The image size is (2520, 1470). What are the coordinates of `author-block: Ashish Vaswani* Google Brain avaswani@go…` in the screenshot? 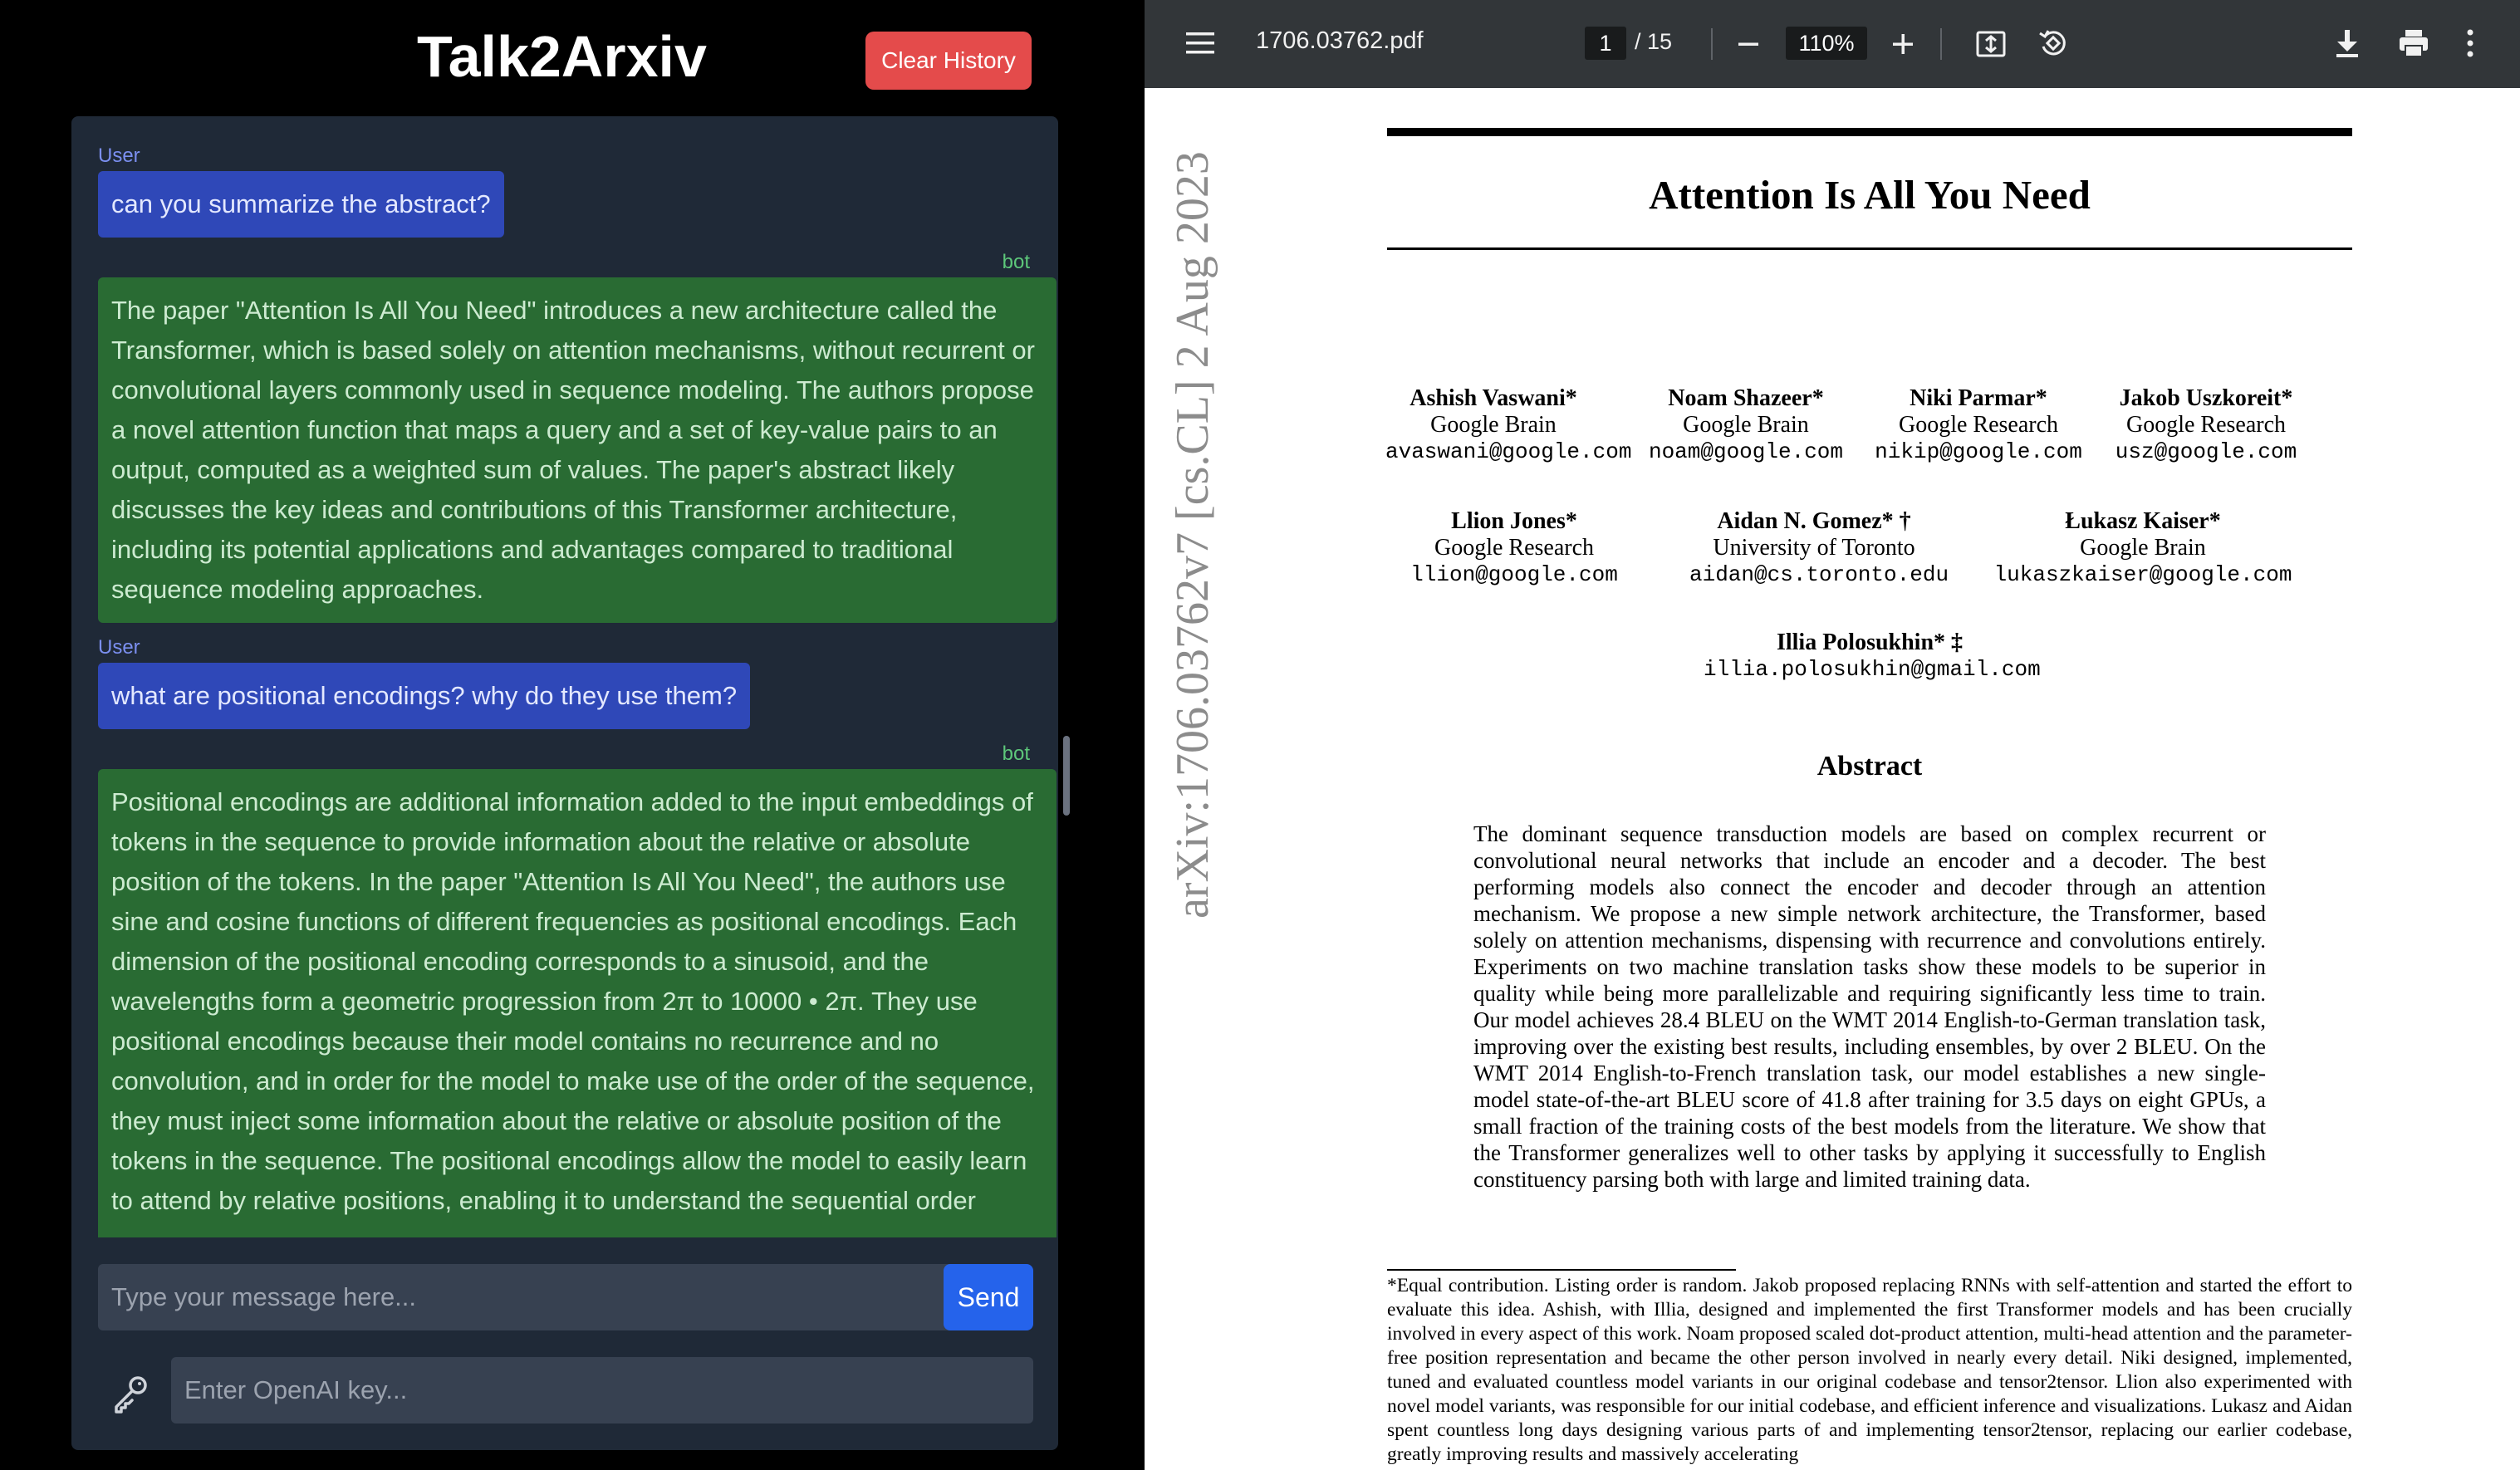 It's located at (1508, 425).